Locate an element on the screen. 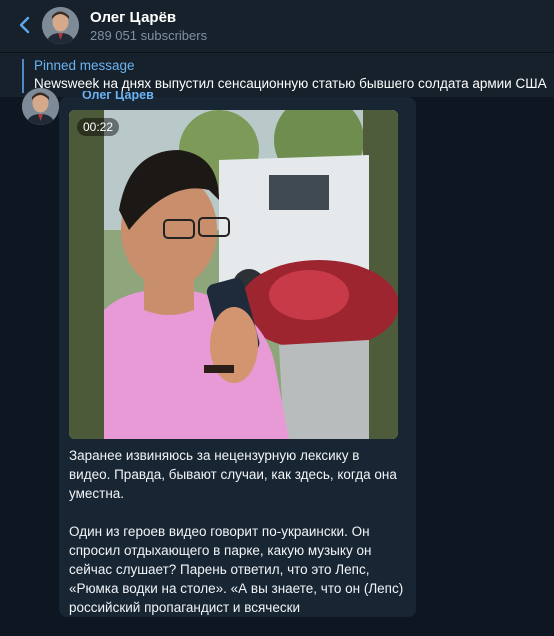 This screenshot has height=636, width=554. channel-title: Олег Царёв is located at coordinates (133, 17).